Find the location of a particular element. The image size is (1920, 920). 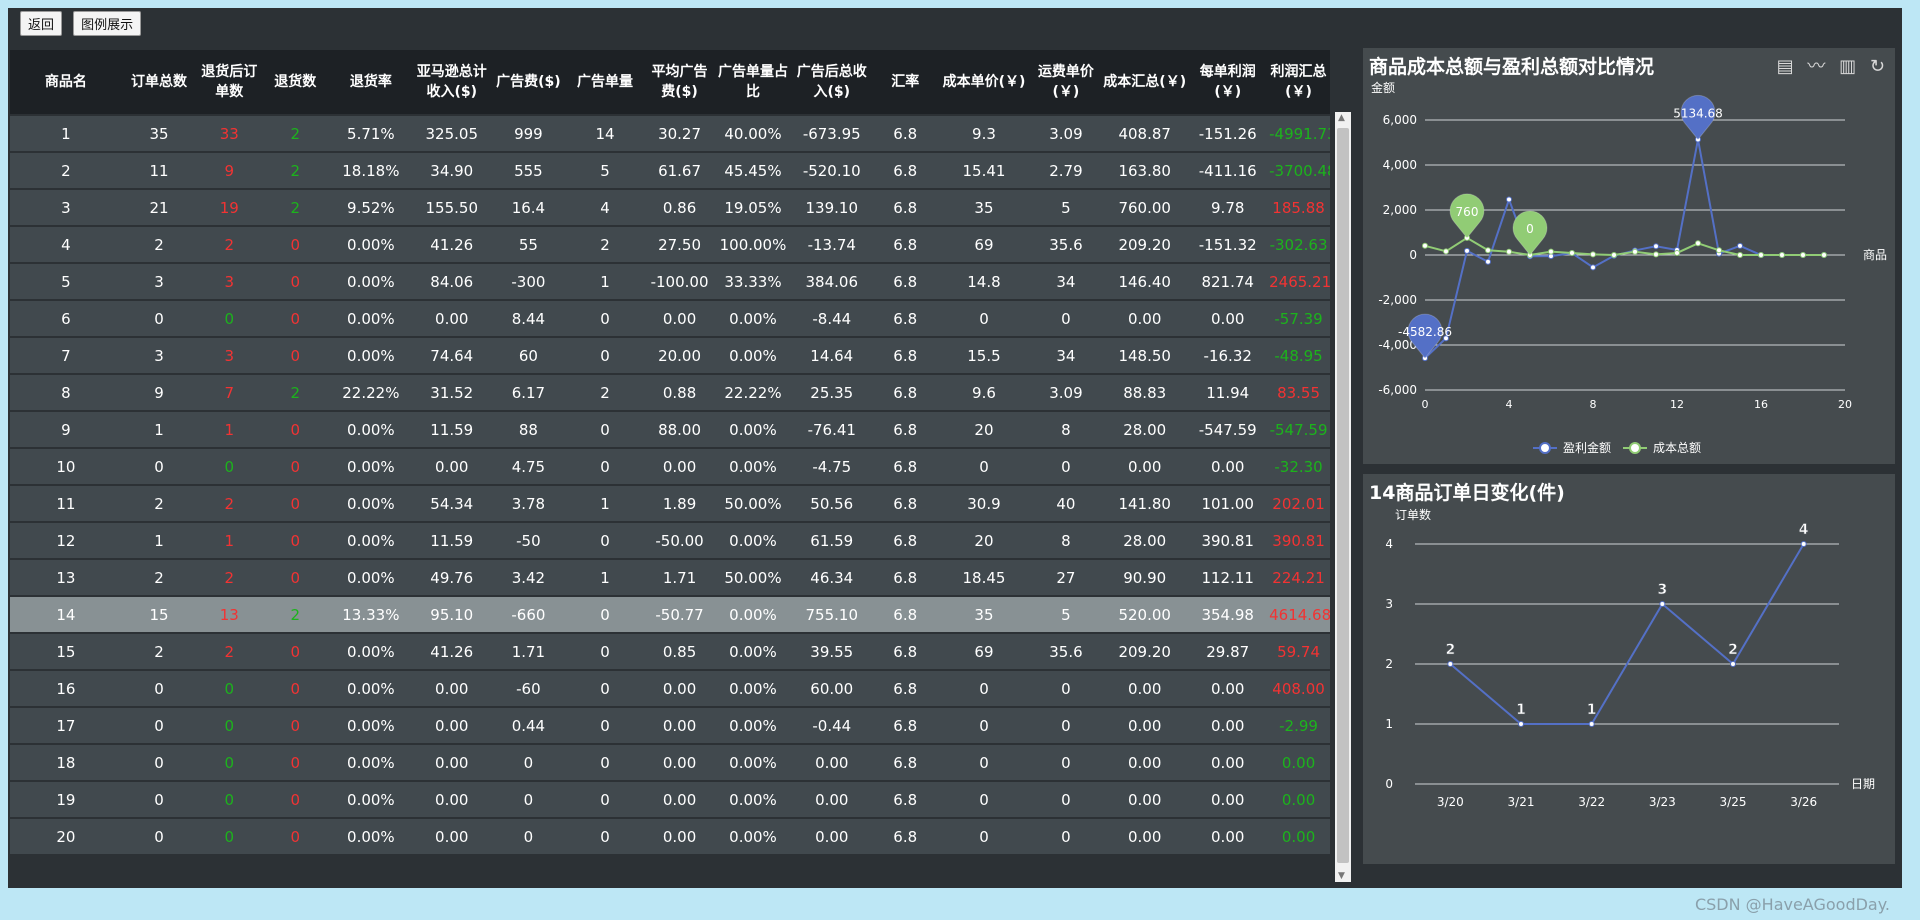

table-cell: 16.4 is located at coordinates (528, 207).